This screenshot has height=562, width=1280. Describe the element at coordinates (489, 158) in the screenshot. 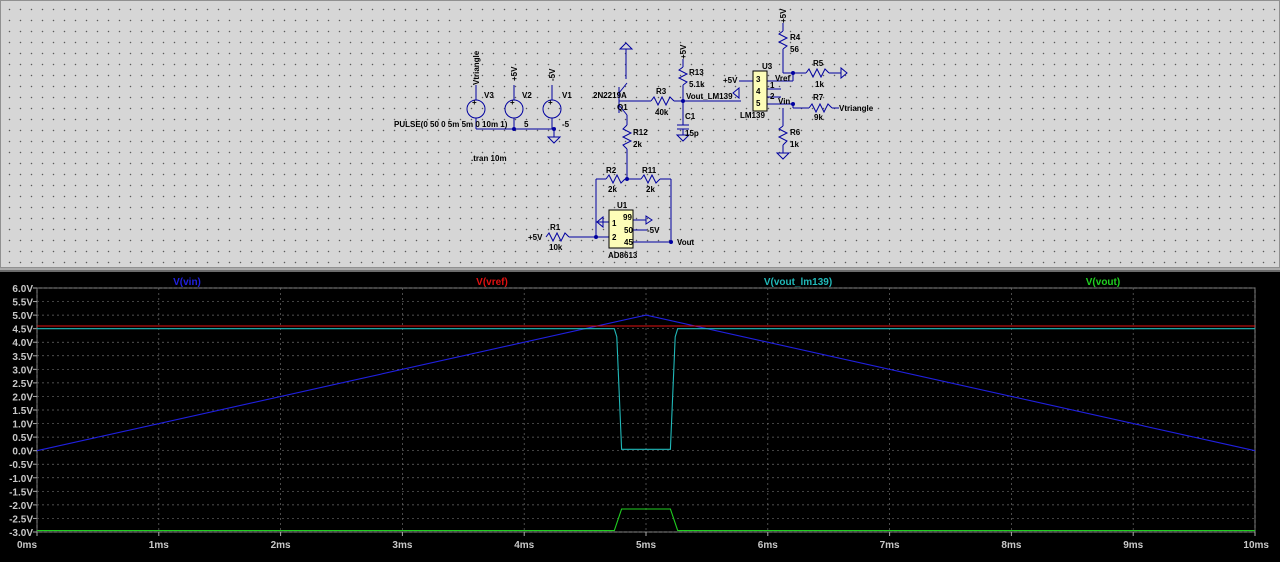

I see `tran-directive: .tran 10m` at that location.